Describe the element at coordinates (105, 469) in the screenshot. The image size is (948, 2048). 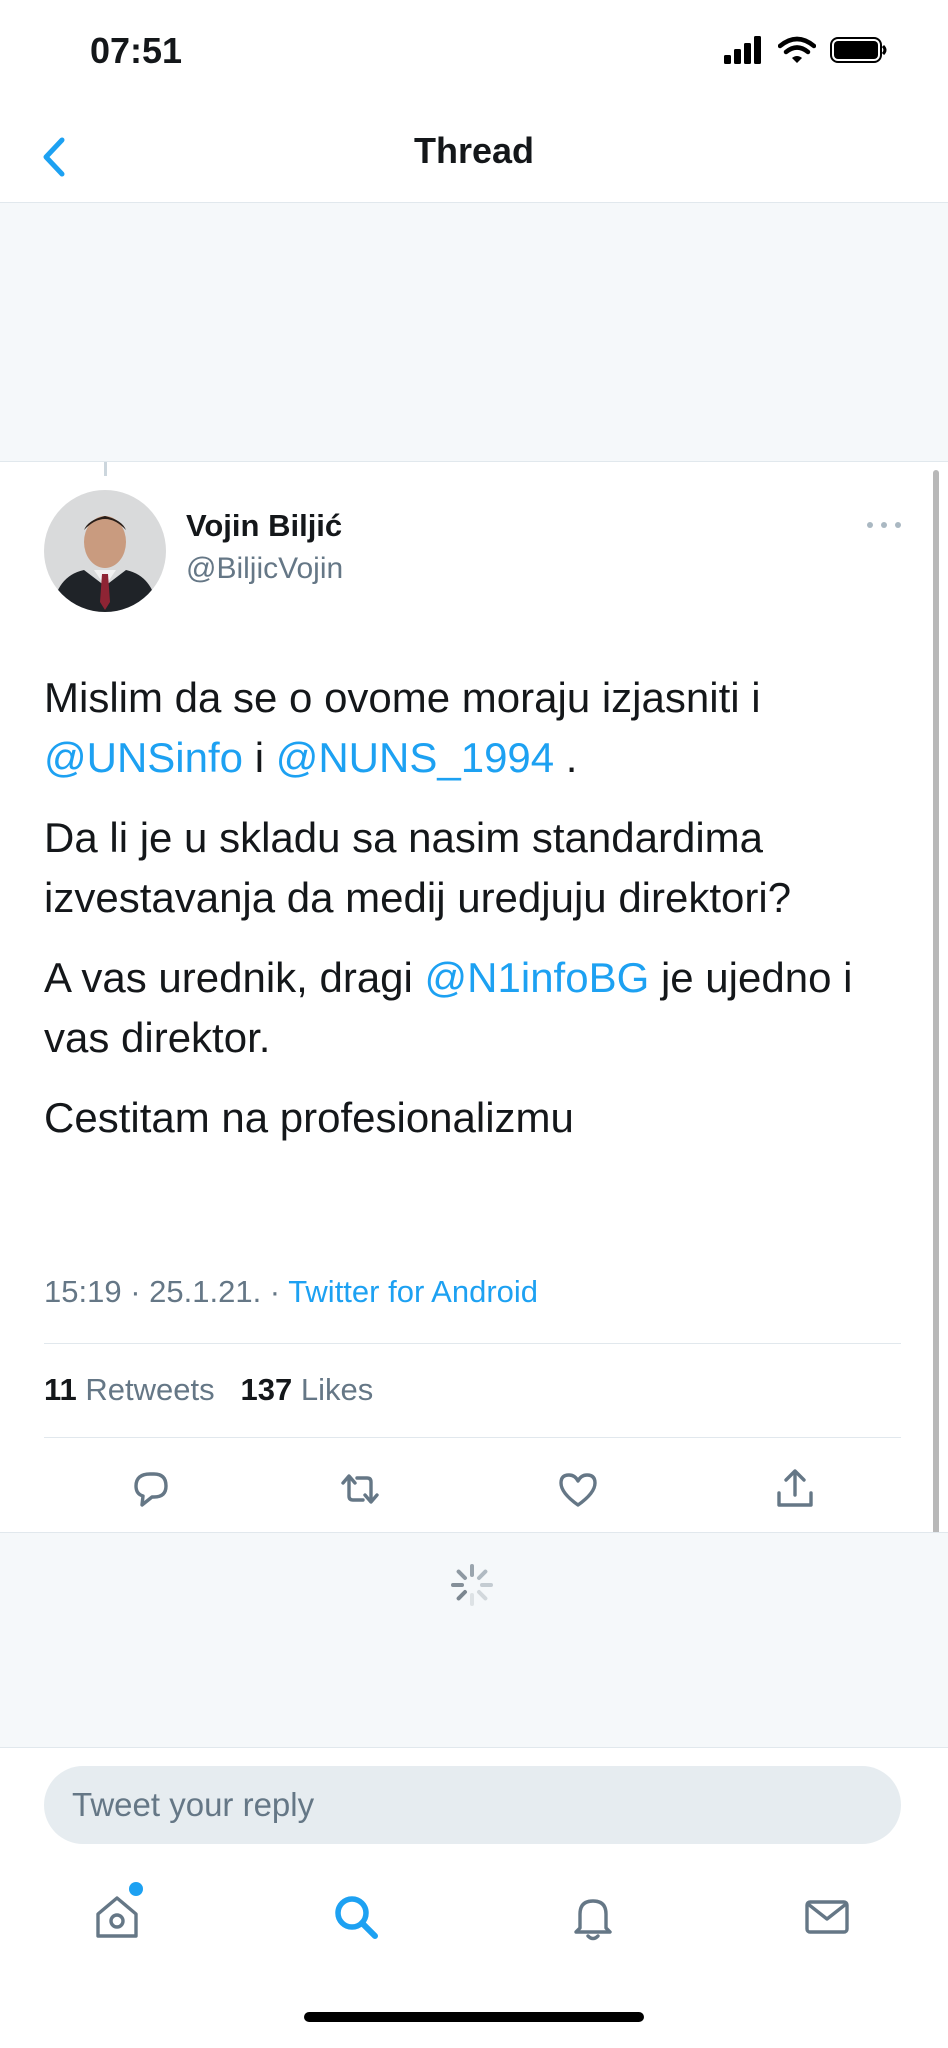
I see `thread-connector-line` at that location.